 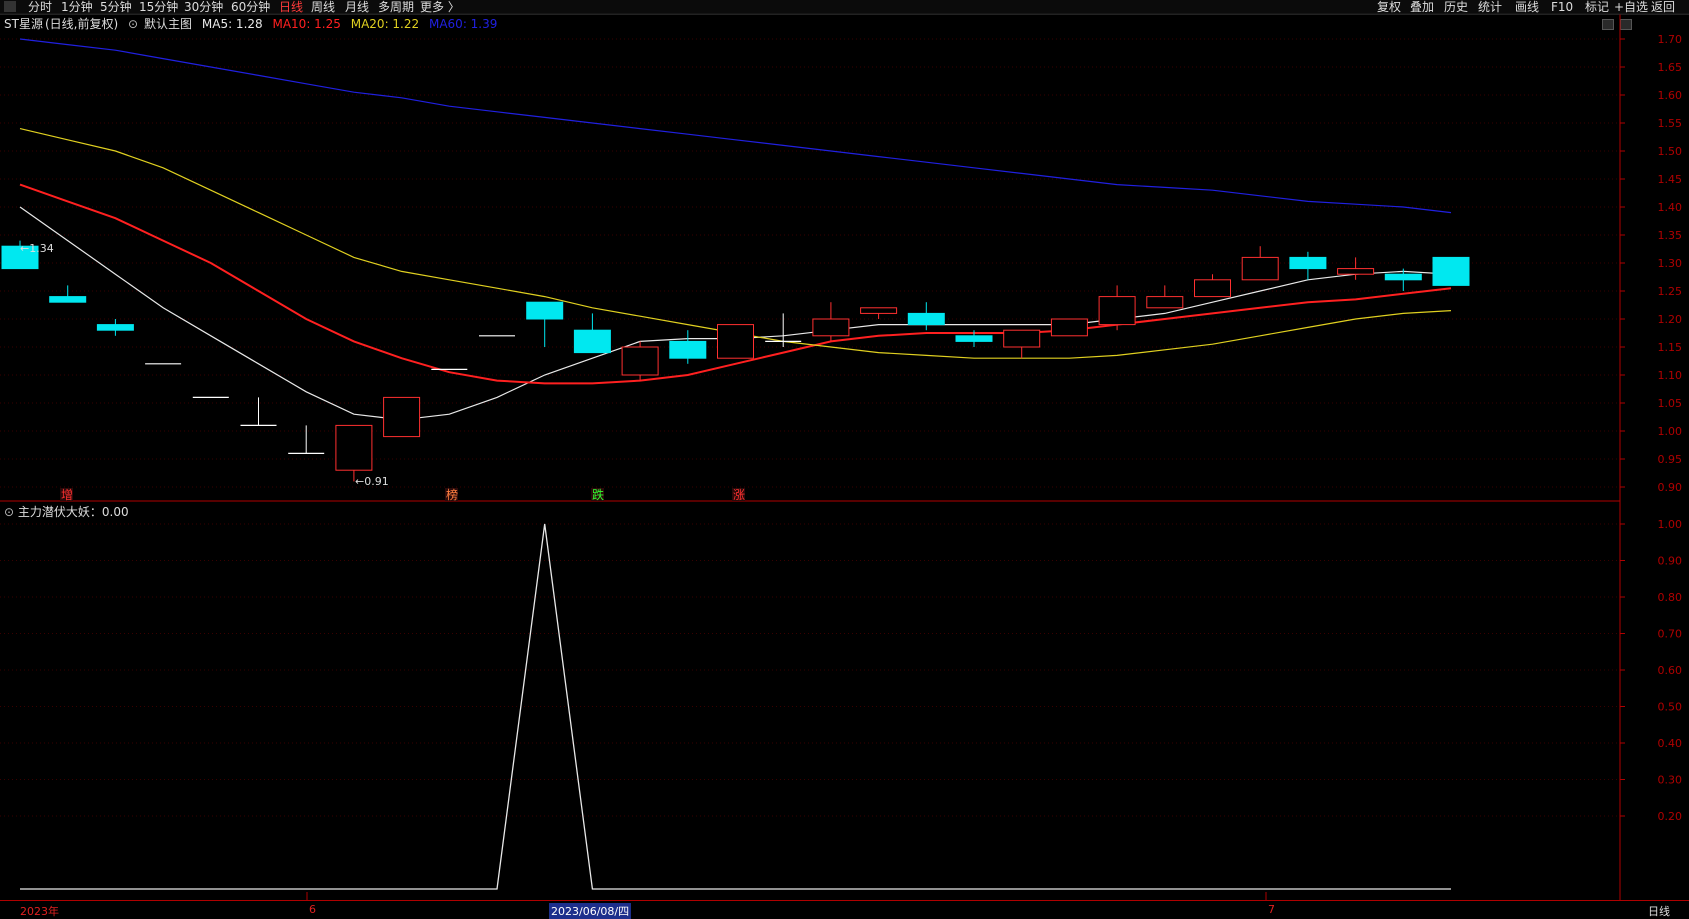 I want to click on date-label-cursor: 2023/06/08/四, so click(x=590, y=911).